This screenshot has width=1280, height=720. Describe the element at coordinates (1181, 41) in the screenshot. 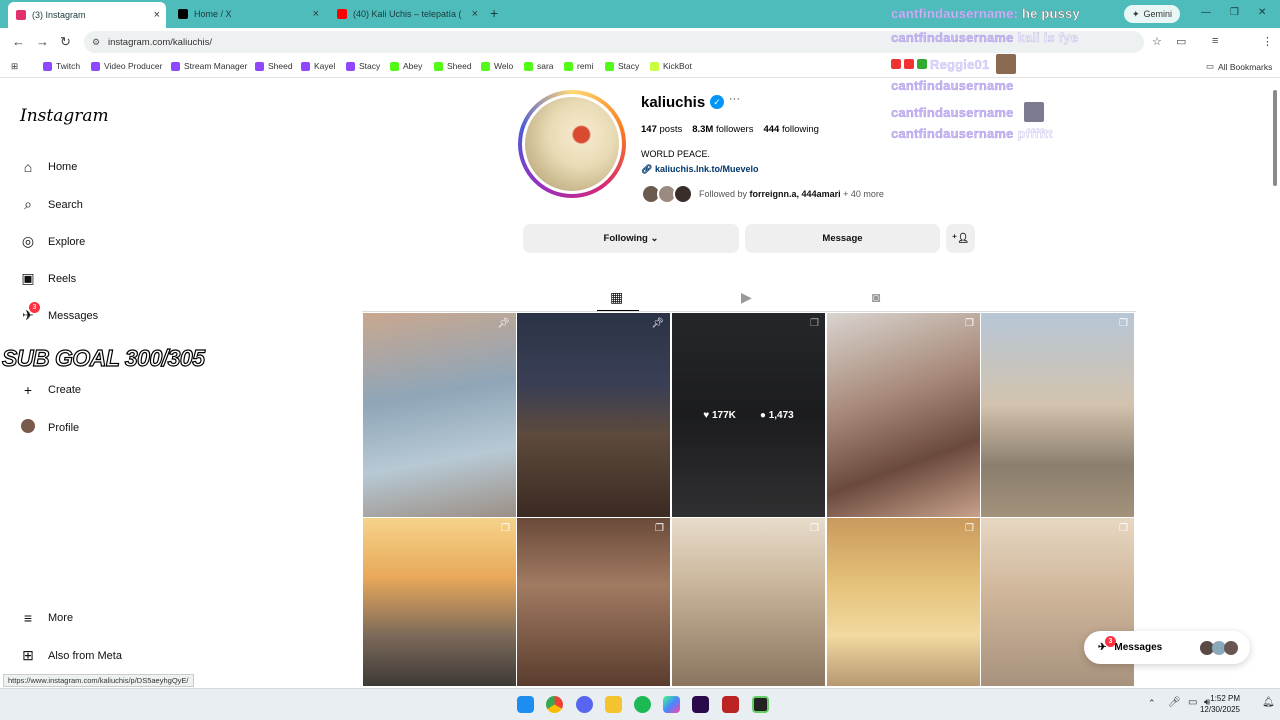

I see `cast-icon: ▭` at that location.